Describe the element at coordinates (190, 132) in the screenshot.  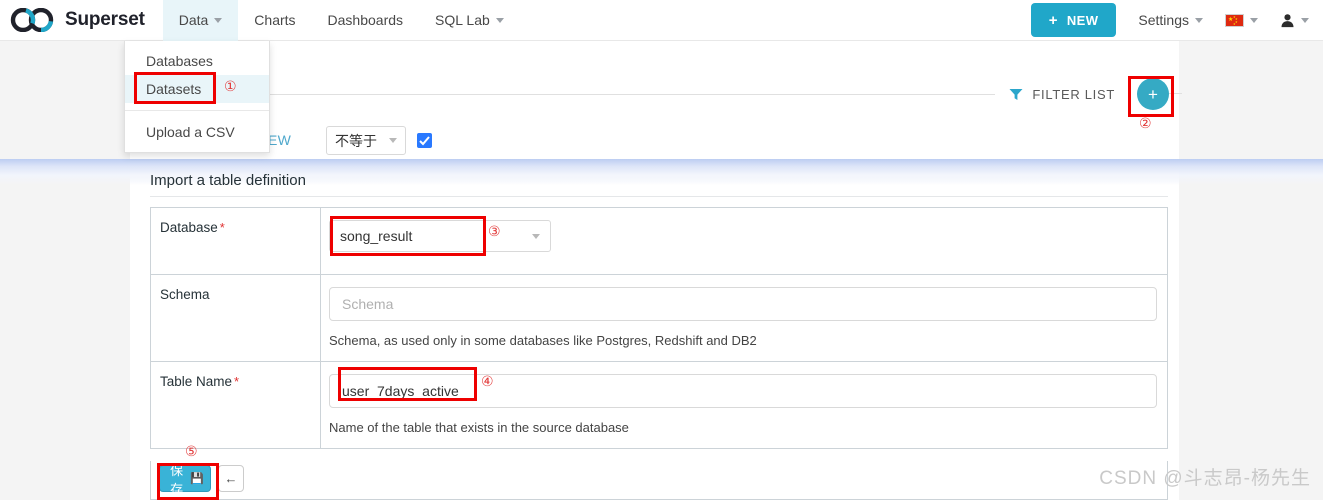
I see `menu-item-upload-csv-label: Upload a CSV` at that location.